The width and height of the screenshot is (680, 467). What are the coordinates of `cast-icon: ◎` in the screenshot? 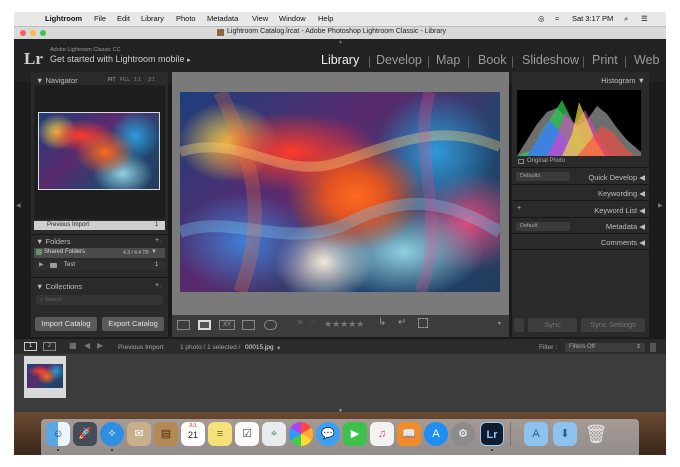 It's located at (541, 18).